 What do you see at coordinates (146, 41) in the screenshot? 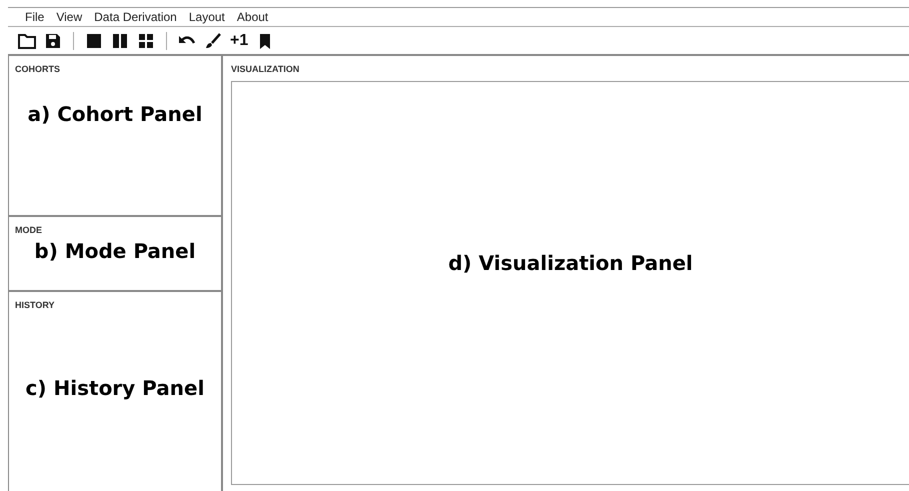
I see `grid-layout-icon` at bounding box center [146, 41].